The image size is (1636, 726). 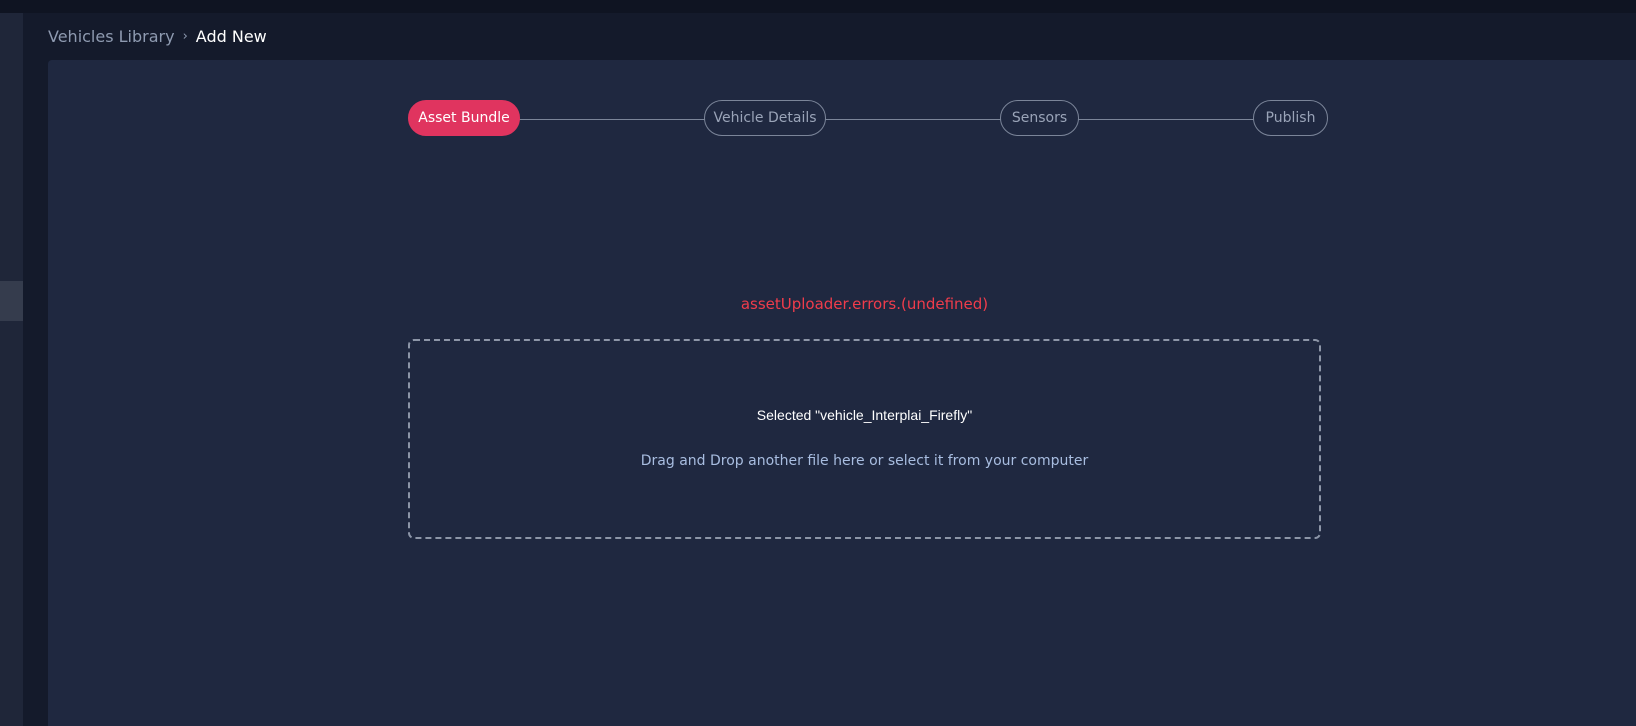 What do you see at coordinates (864, 415) in the screenshot?
I see `selected-file-text: Selected "vehicle_Interplai_Firefly"` at bounding box center [864, 415].